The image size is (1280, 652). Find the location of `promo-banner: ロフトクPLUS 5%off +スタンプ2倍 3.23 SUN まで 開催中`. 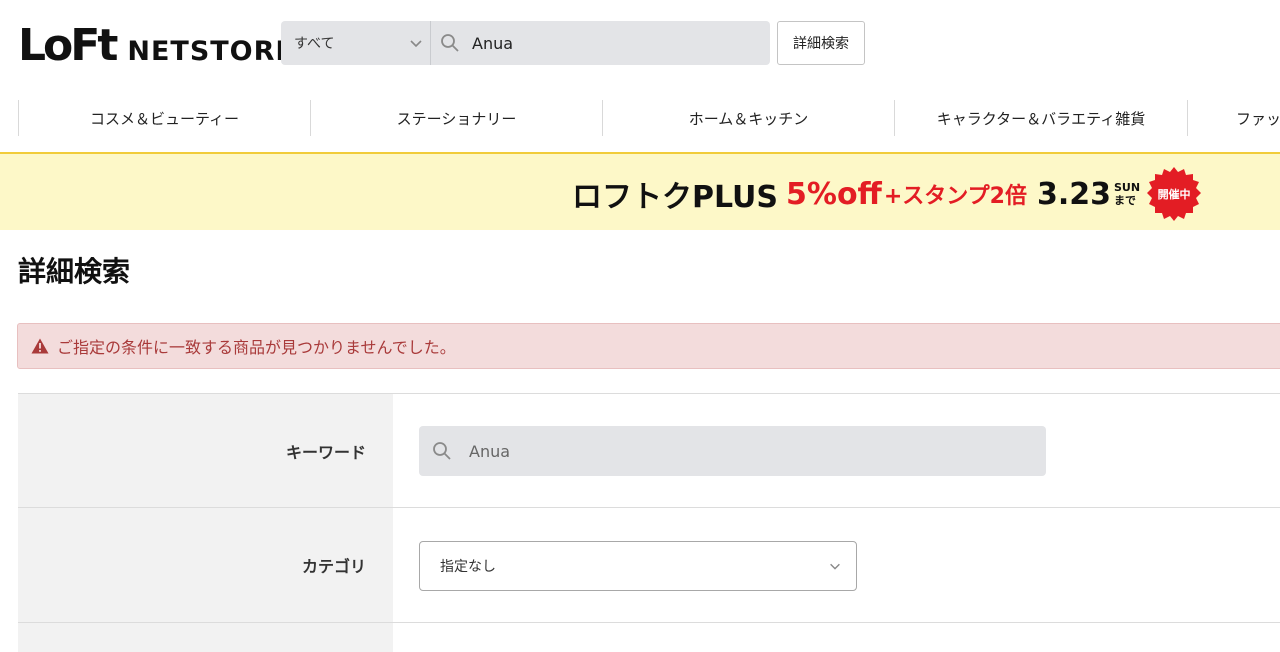

promo-banner: ロフトクPLUS 5%off +スタンプ2倍 3.23 SUN まで 開催中 is located at coordinates (640, 191).